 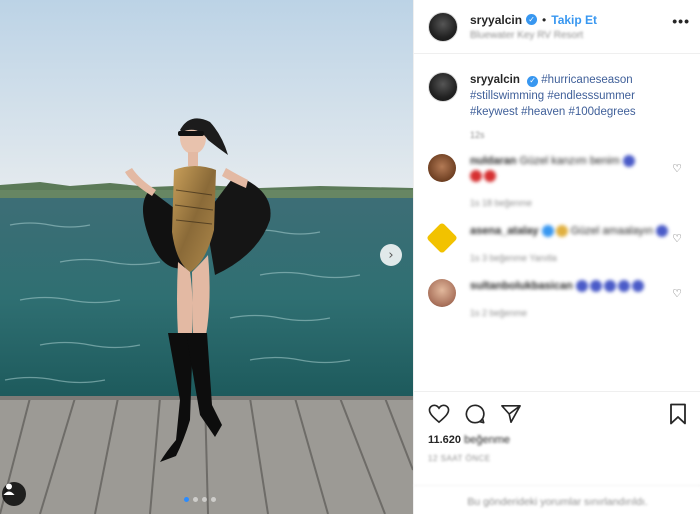 I want to click on comment-meta: 1s 3 beğenme Yanıtla, so click(x=513, y=258).